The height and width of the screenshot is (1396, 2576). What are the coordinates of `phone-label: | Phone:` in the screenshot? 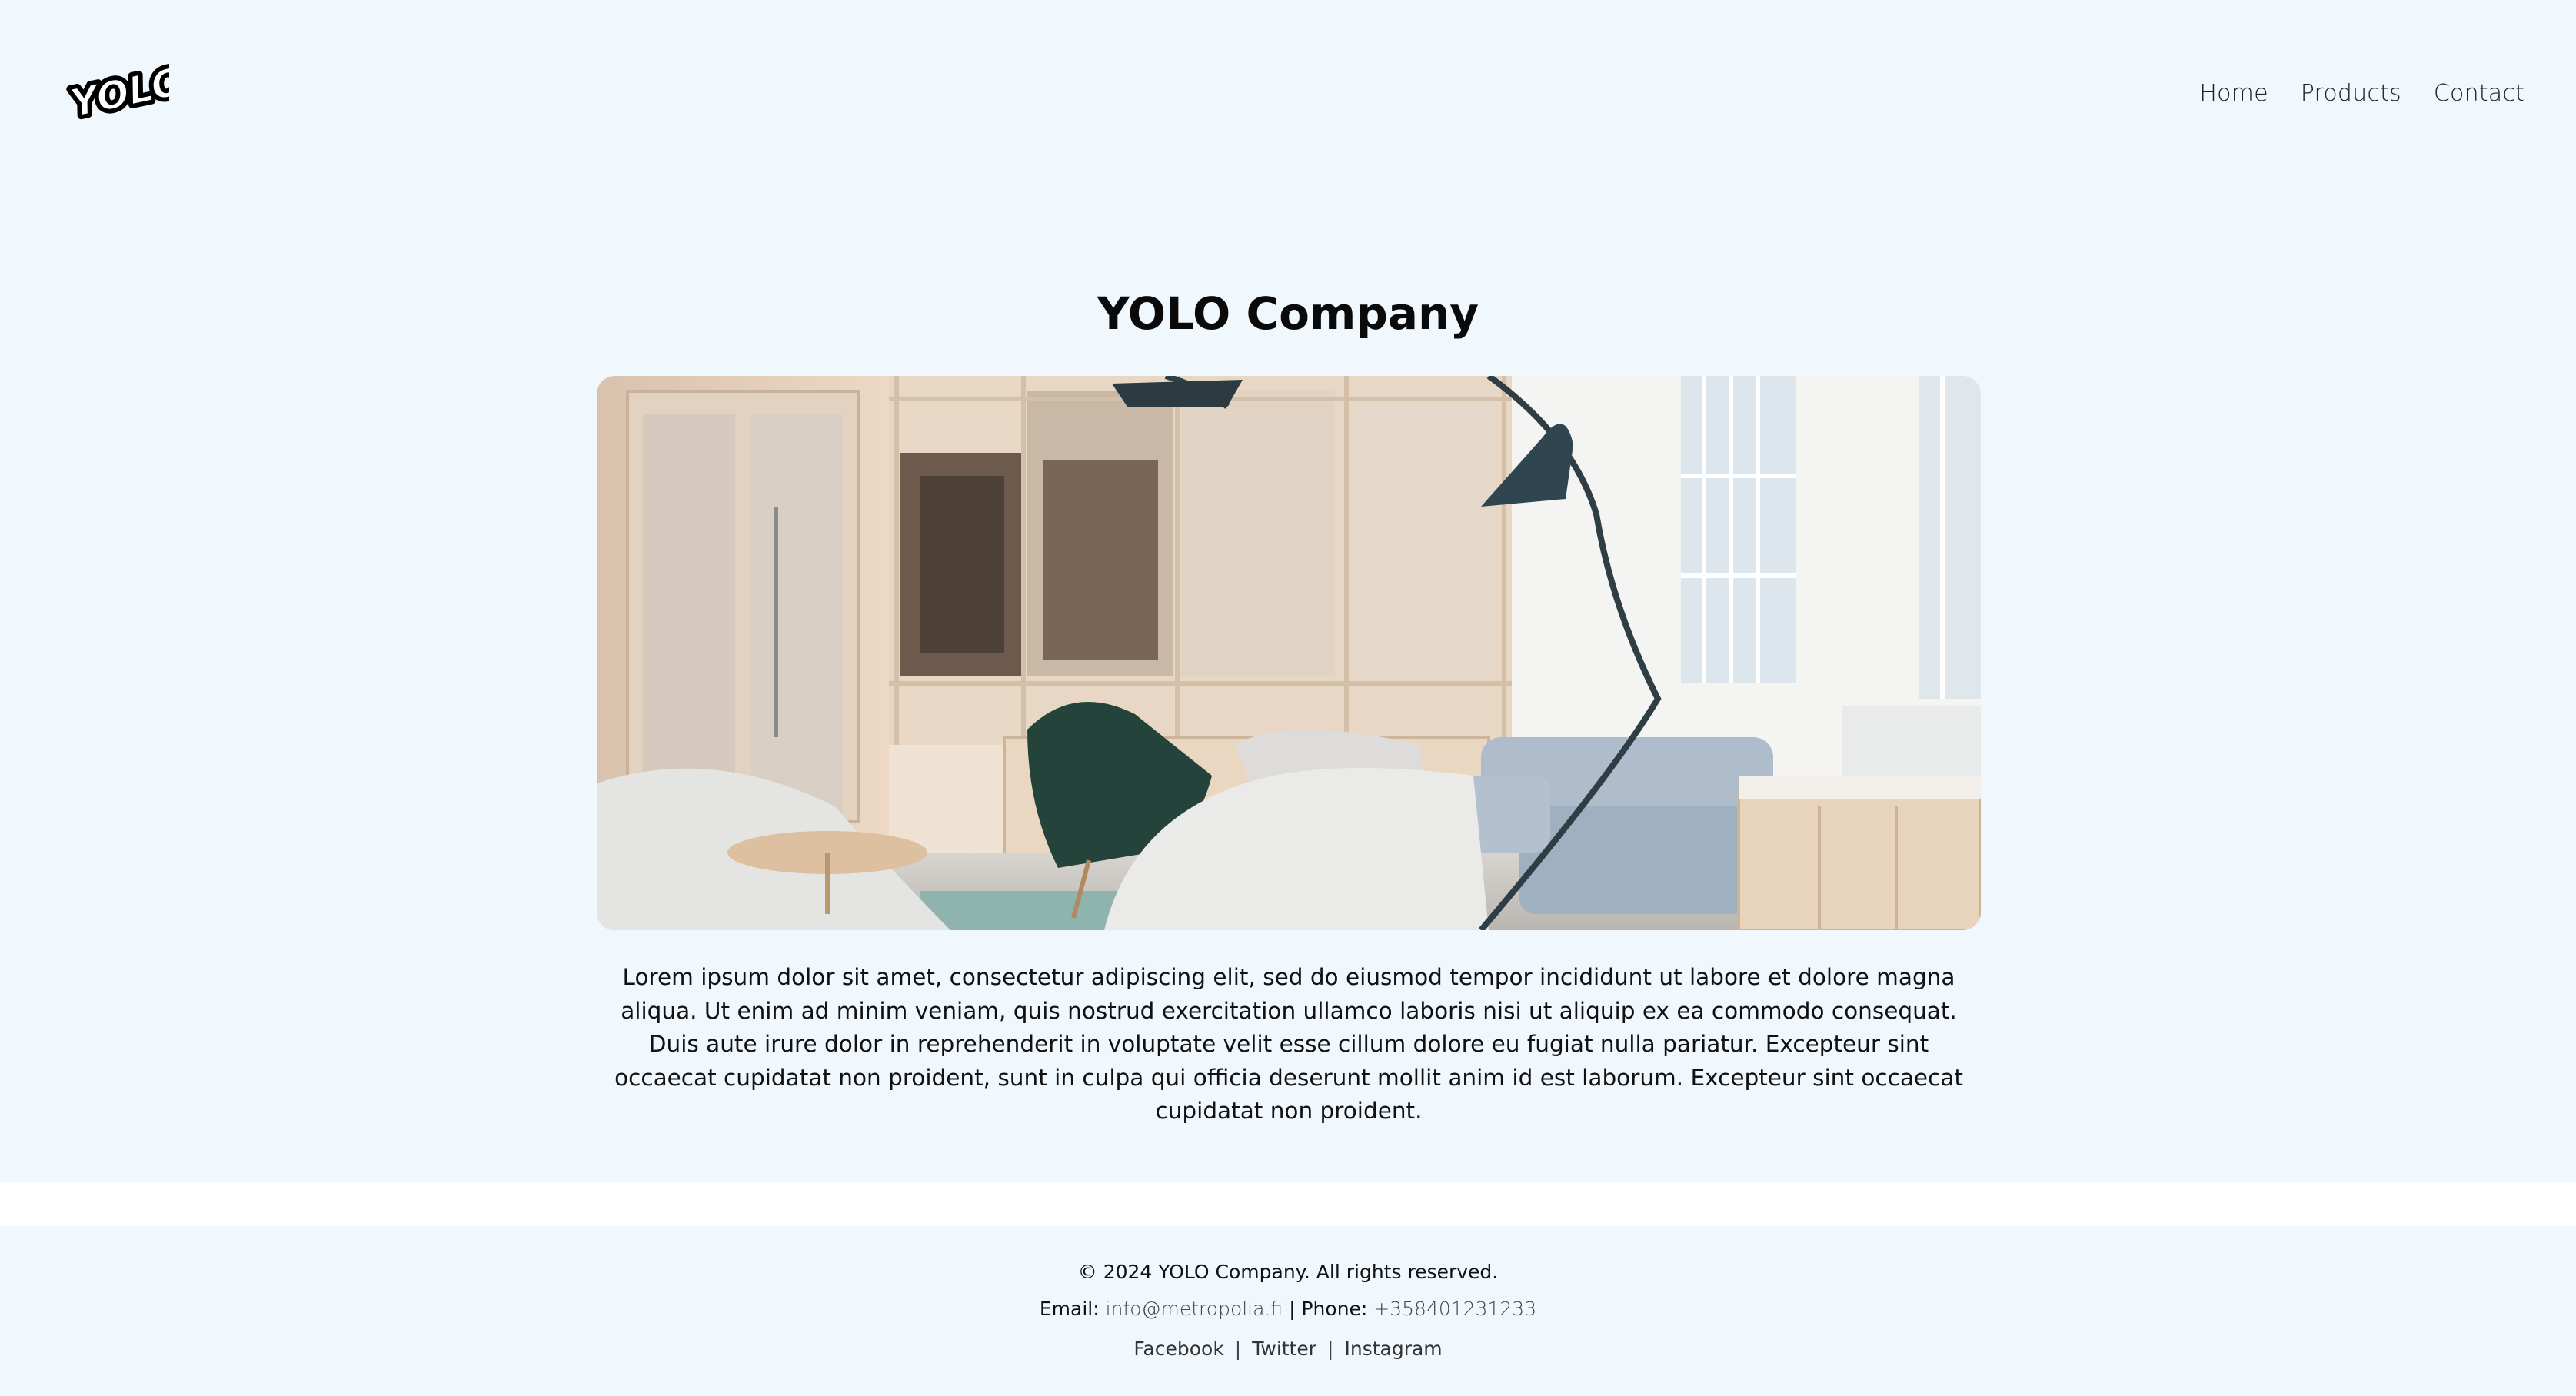 It's located at (1328, 1309).